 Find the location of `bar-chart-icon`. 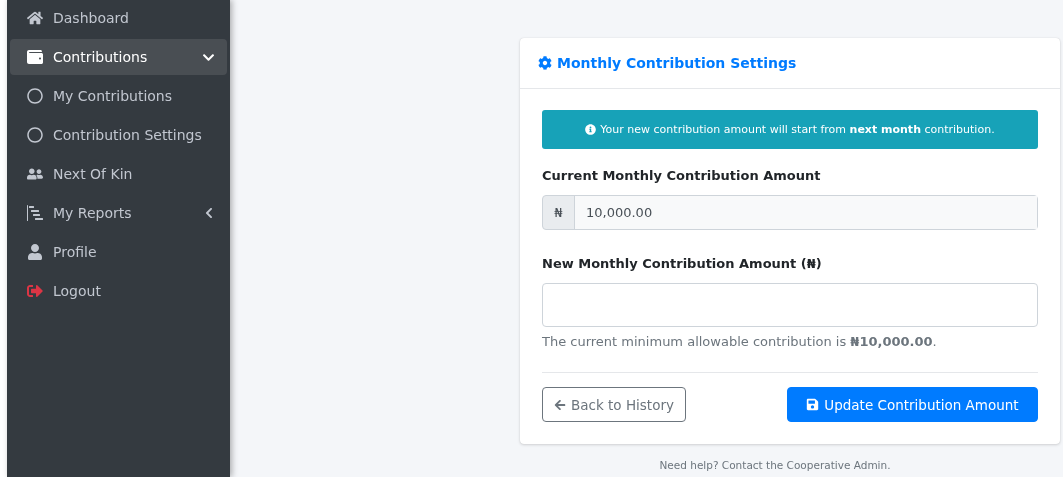

bar-chart-icon is located at coordinates (35, 213).